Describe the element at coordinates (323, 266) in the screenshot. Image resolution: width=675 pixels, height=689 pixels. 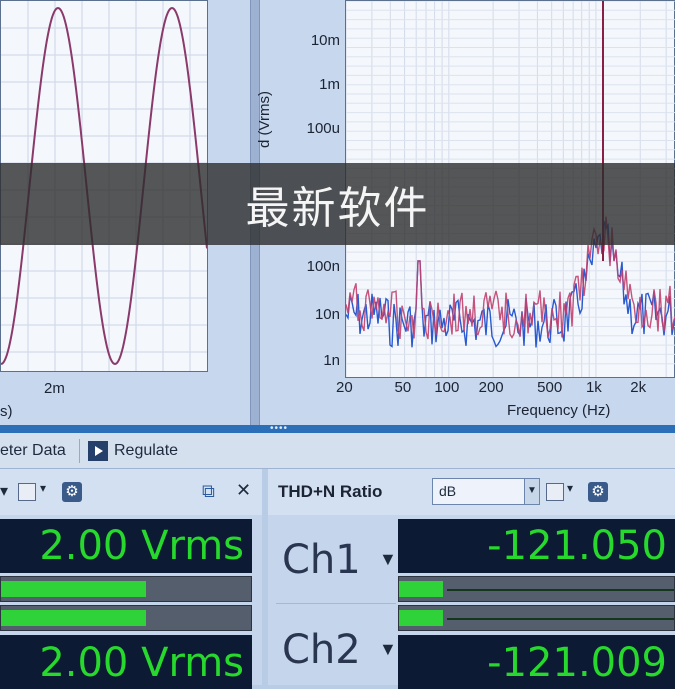
I see `fft-y-tick: 100n` at that location.